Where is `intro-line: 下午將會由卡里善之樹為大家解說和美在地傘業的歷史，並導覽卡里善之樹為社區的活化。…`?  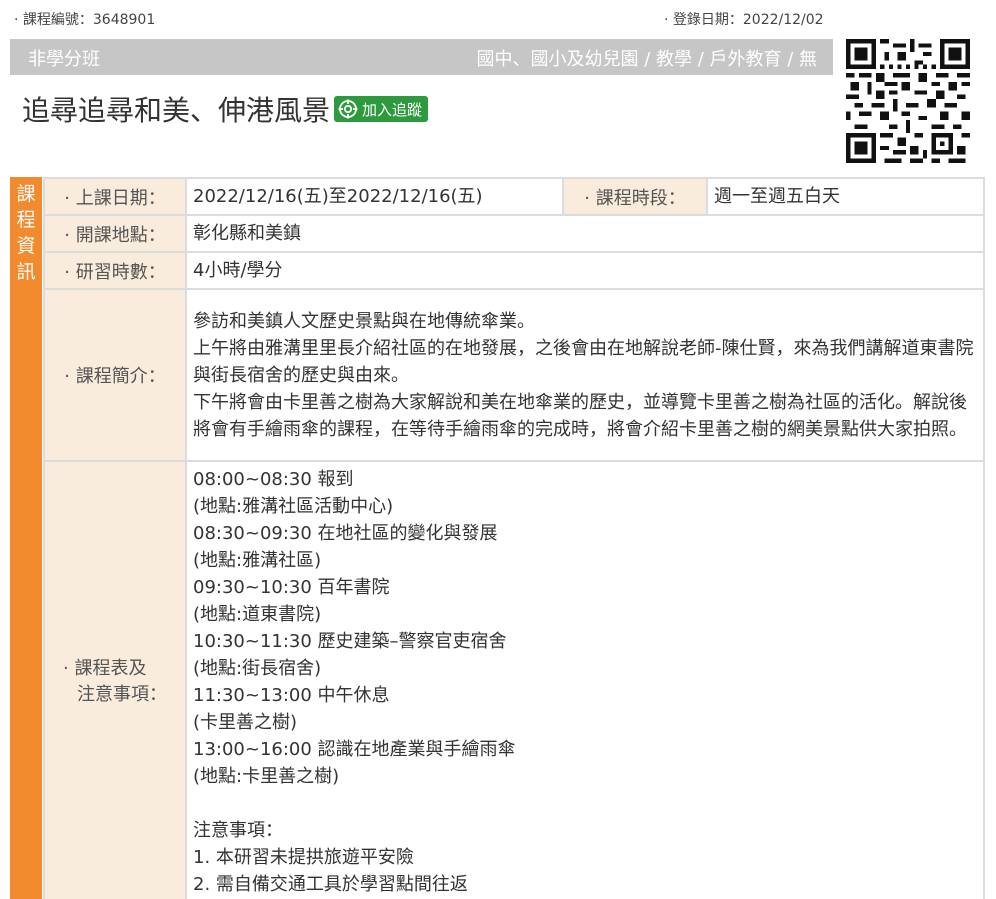 intro-line: 下午將會由卡里善之樹為大家解說和美在地傘業的歷史，並導覽卡里善之樹為社區的活化。… is located at coordinates (580, 415).